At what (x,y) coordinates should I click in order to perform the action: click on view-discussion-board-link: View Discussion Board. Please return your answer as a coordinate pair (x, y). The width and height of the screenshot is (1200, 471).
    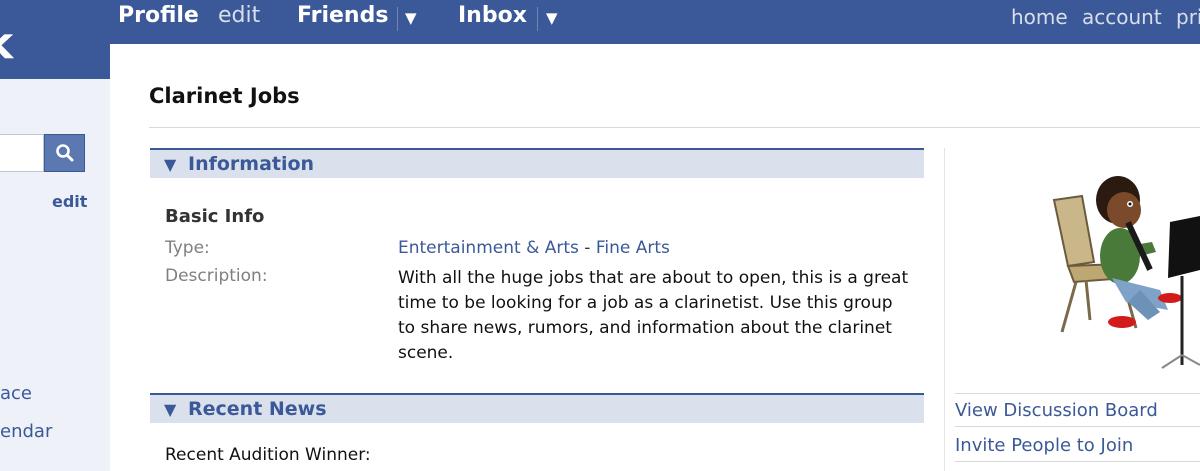
    Looking at the image, I should click on (1077, 411).